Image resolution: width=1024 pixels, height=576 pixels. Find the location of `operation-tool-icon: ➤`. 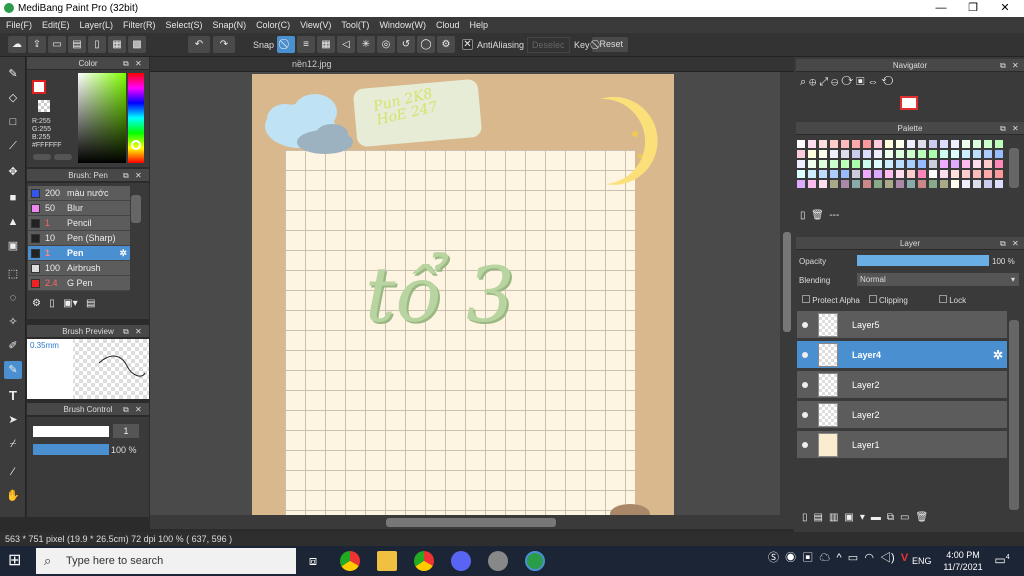

operation-tool-icon: ➤ is located at coordinates (13, 420).